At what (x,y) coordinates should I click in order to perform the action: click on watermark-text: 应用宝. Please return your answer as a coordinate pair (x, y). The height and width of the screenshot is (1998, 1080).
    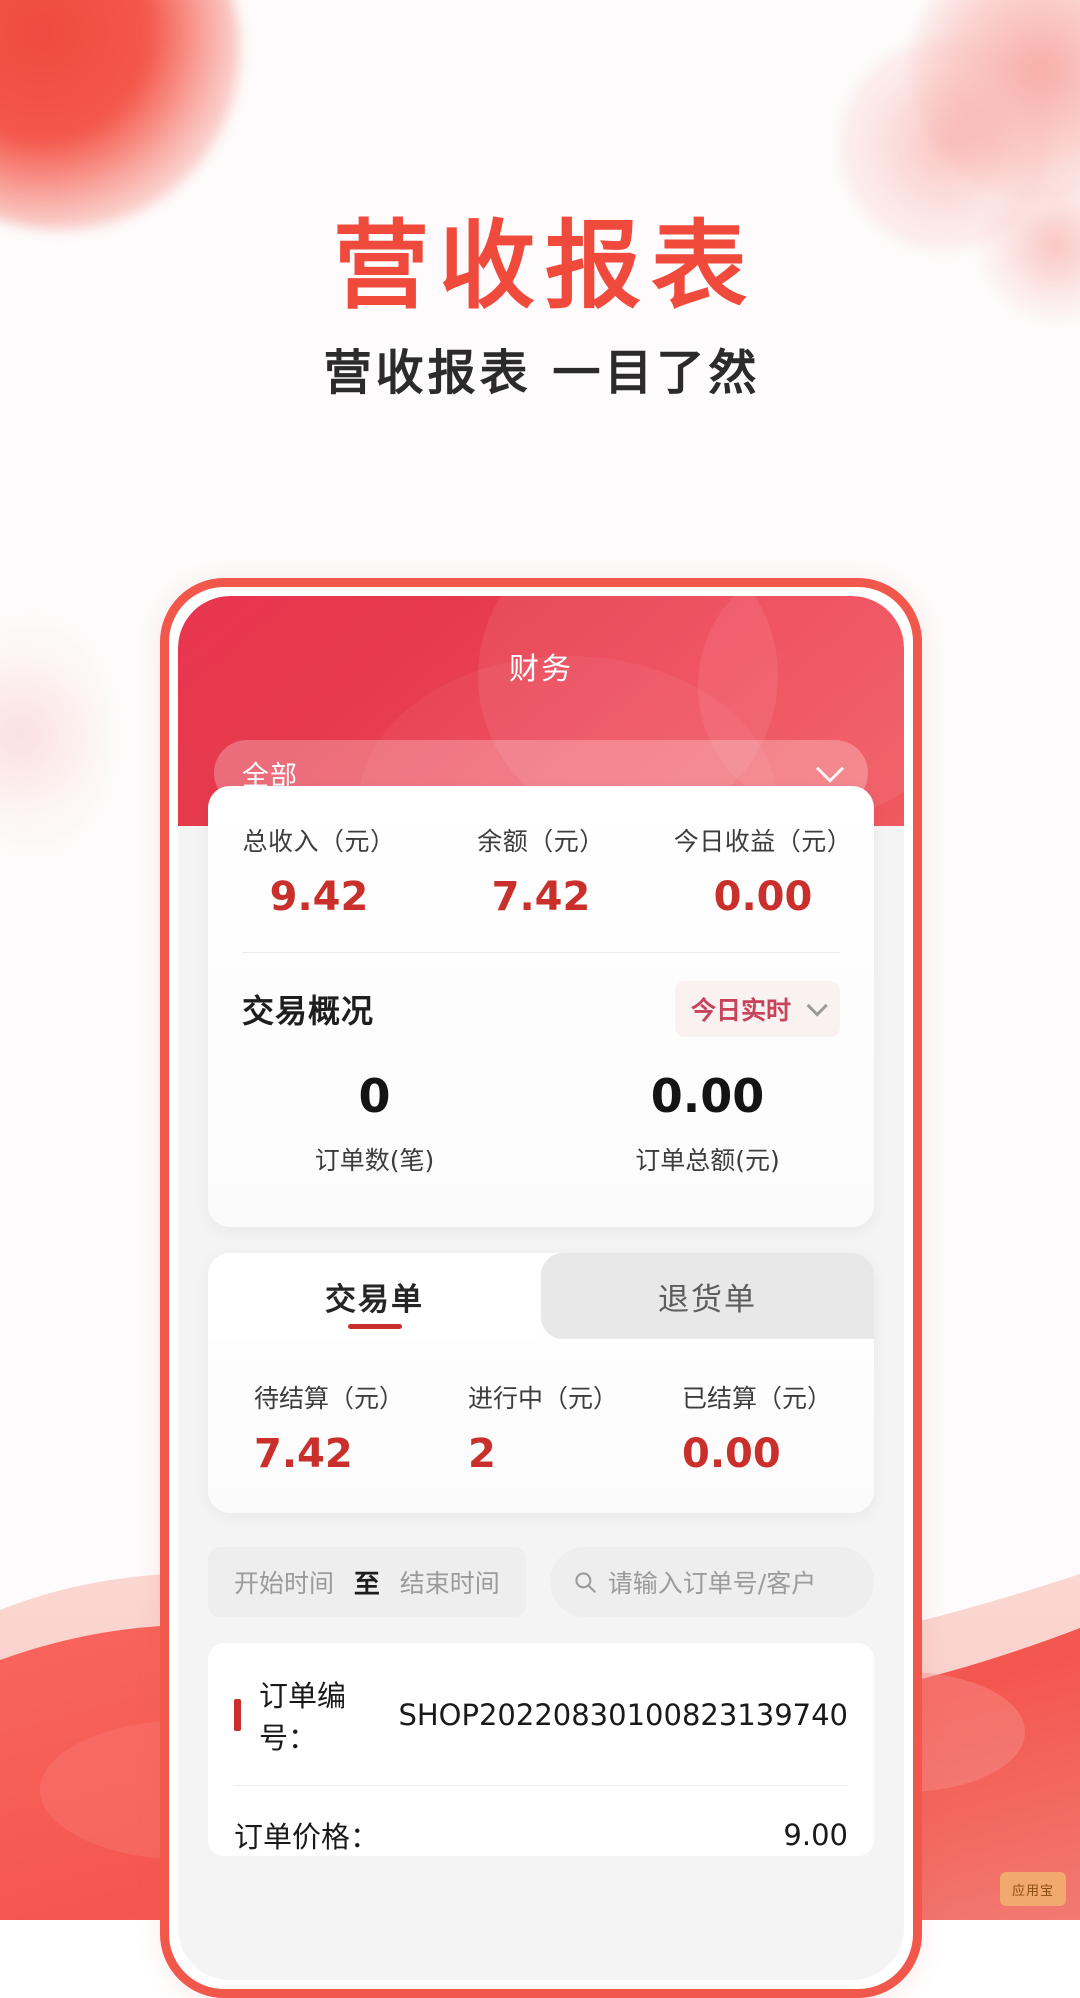
    Looking at the image, I should click on (1032, 1891).